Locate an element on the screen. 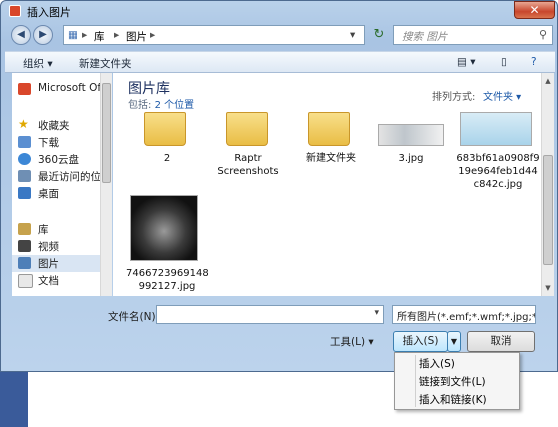 The image size is (558, 427). window-title: 插入图片 is located at coordinates (49, 12).